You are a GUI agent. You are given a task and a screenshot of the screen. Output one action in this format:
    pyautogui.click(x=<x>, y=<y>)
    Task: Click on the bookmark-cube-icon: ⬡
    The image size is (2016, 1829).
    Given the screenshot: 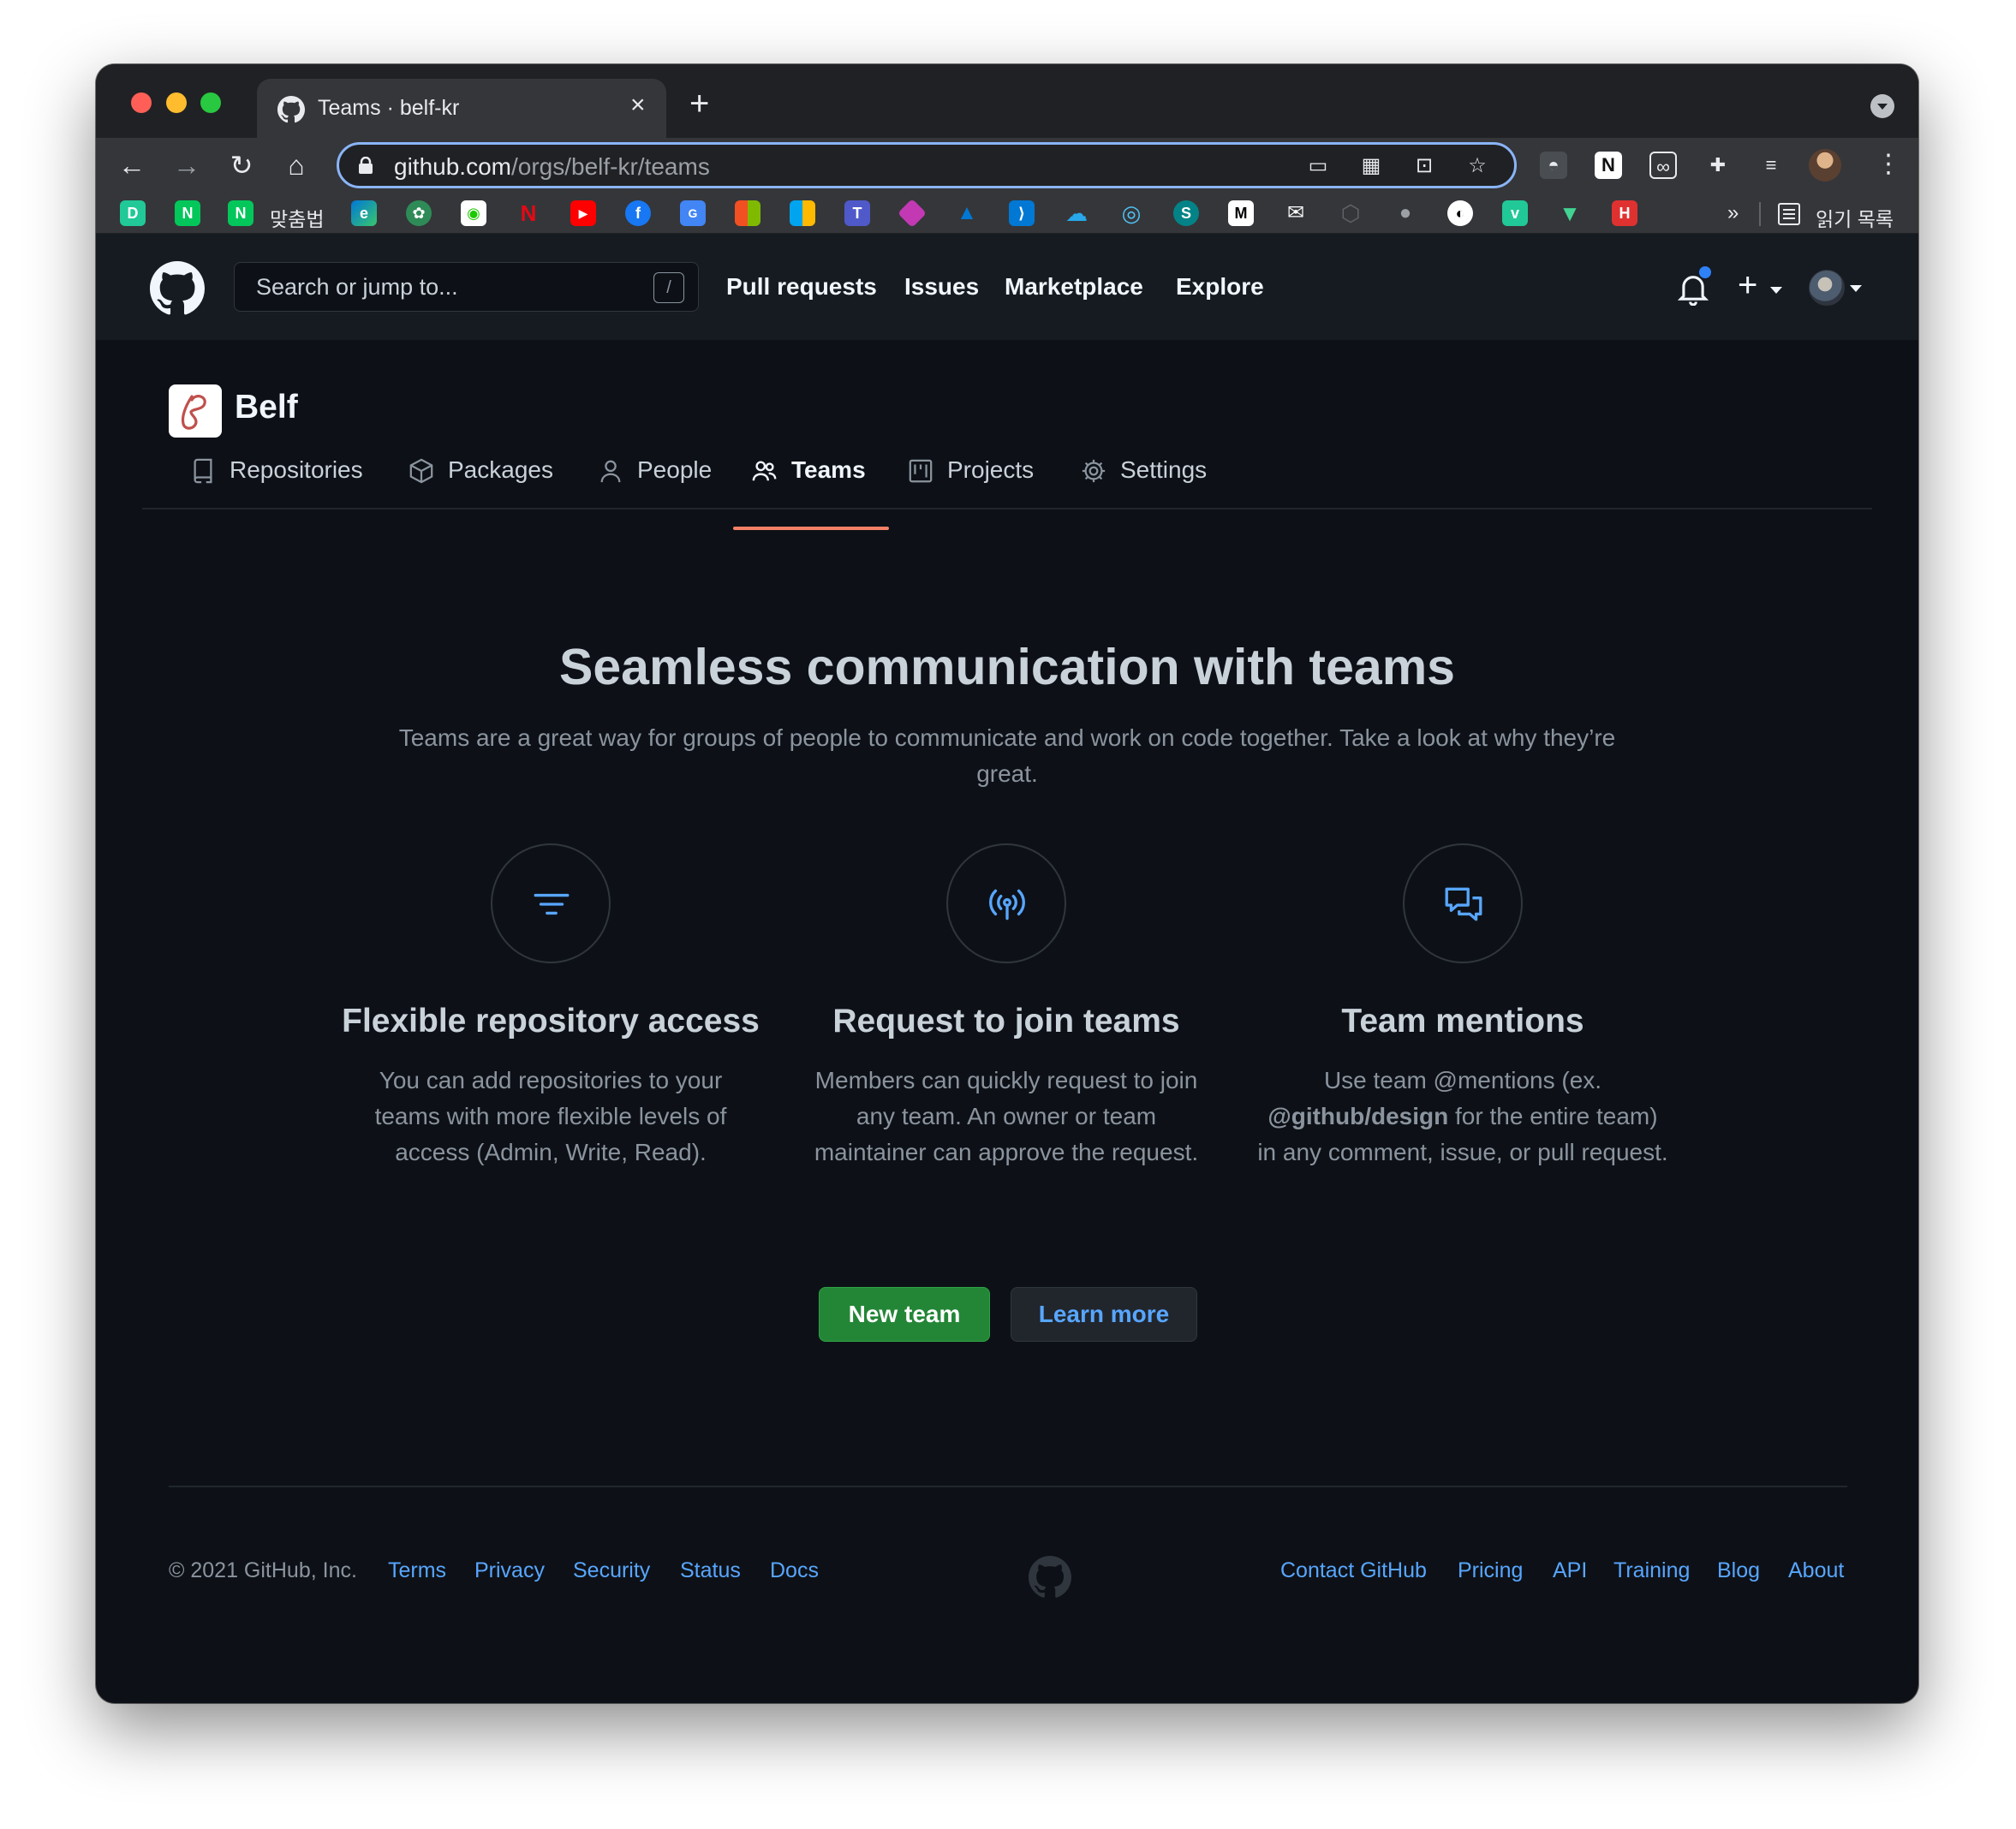 What is the action you would take?
    pyautogui.click(x=1350, y=213)
    